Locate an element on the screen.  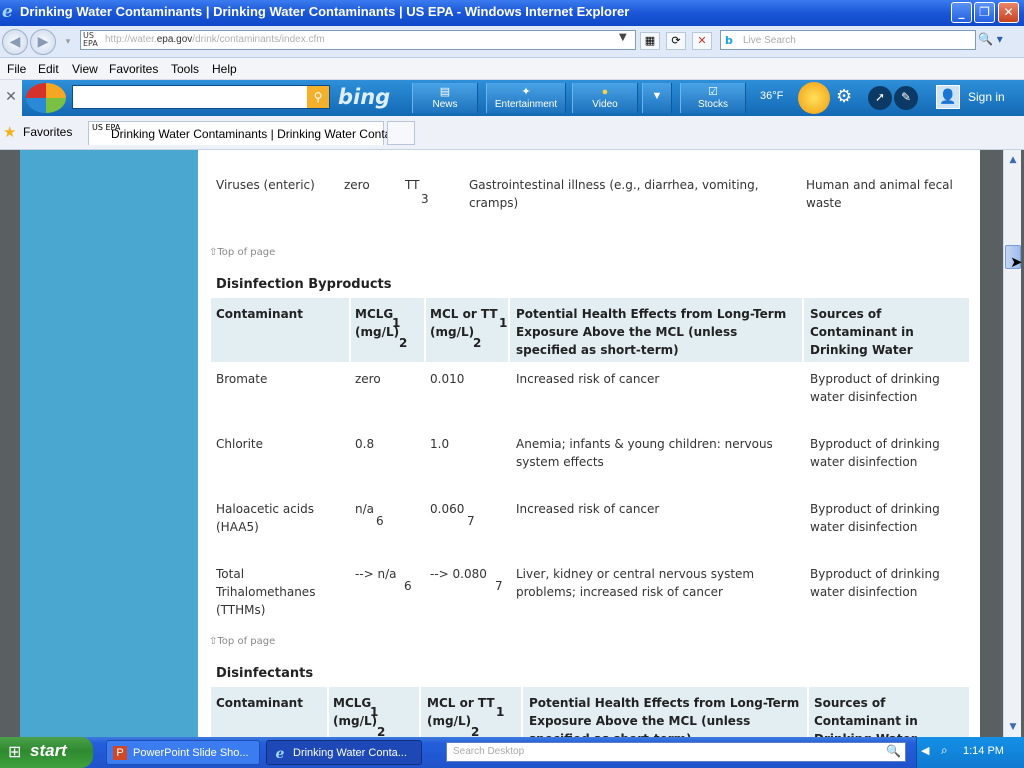
header-mcl: MCL or TT is located at coordinates (464, 314).